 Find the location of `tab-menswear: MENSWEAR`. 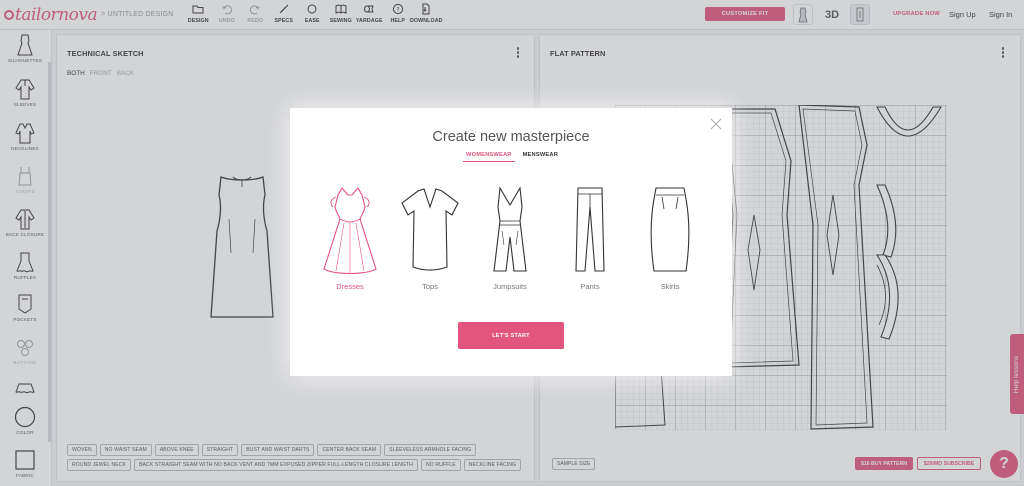

tab-menswear: MENSWEAR is located at coordinates (540, 156).